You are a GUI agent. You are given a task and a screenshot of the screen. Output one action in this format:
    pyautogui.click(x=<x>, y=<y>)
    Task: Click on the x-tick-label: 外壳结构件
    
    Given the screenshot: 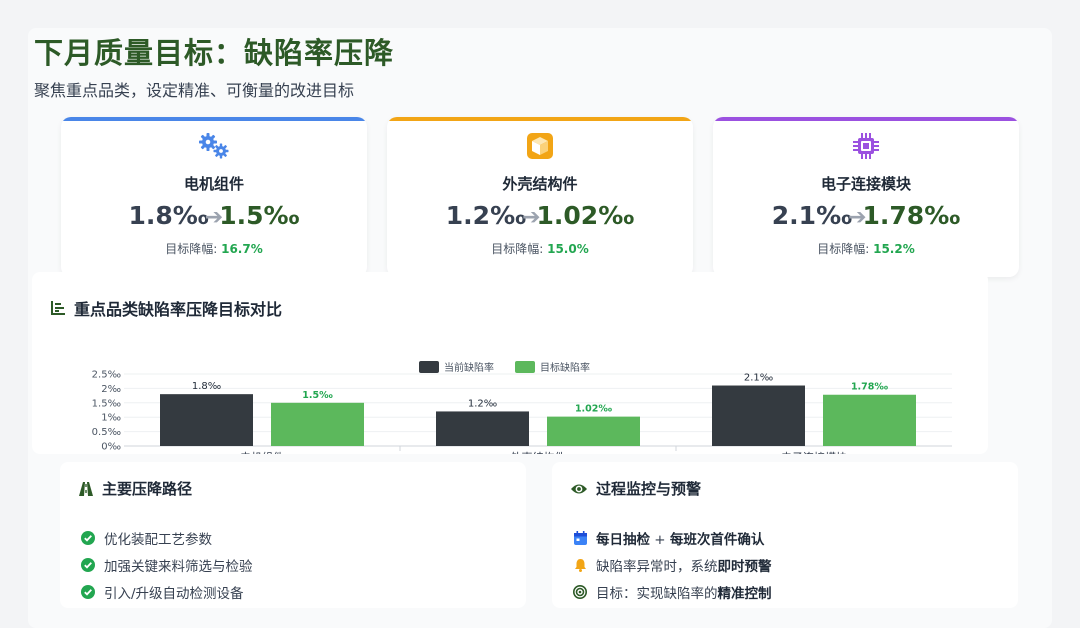 What is the action you would take?
    pyautogui.click(x=538, y=452)
    